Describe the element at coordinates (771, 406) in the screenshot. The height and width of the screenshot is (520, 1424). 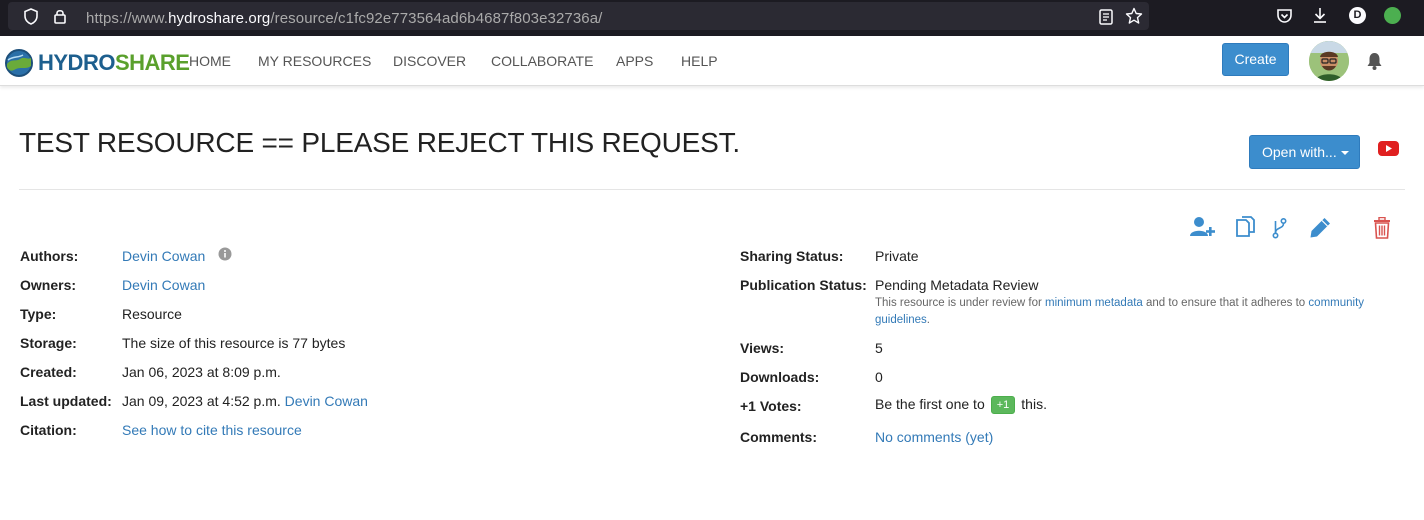
I see `votes-label: +1 Votes:` at that location.